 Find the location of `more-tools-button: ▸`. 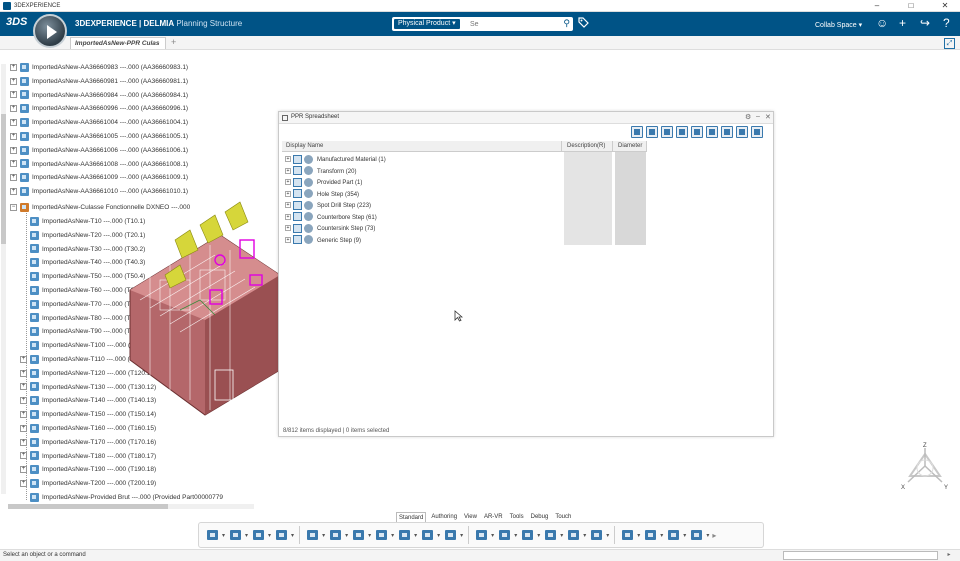

more-tools-button: ▸ is located at coordinates (714, 535).